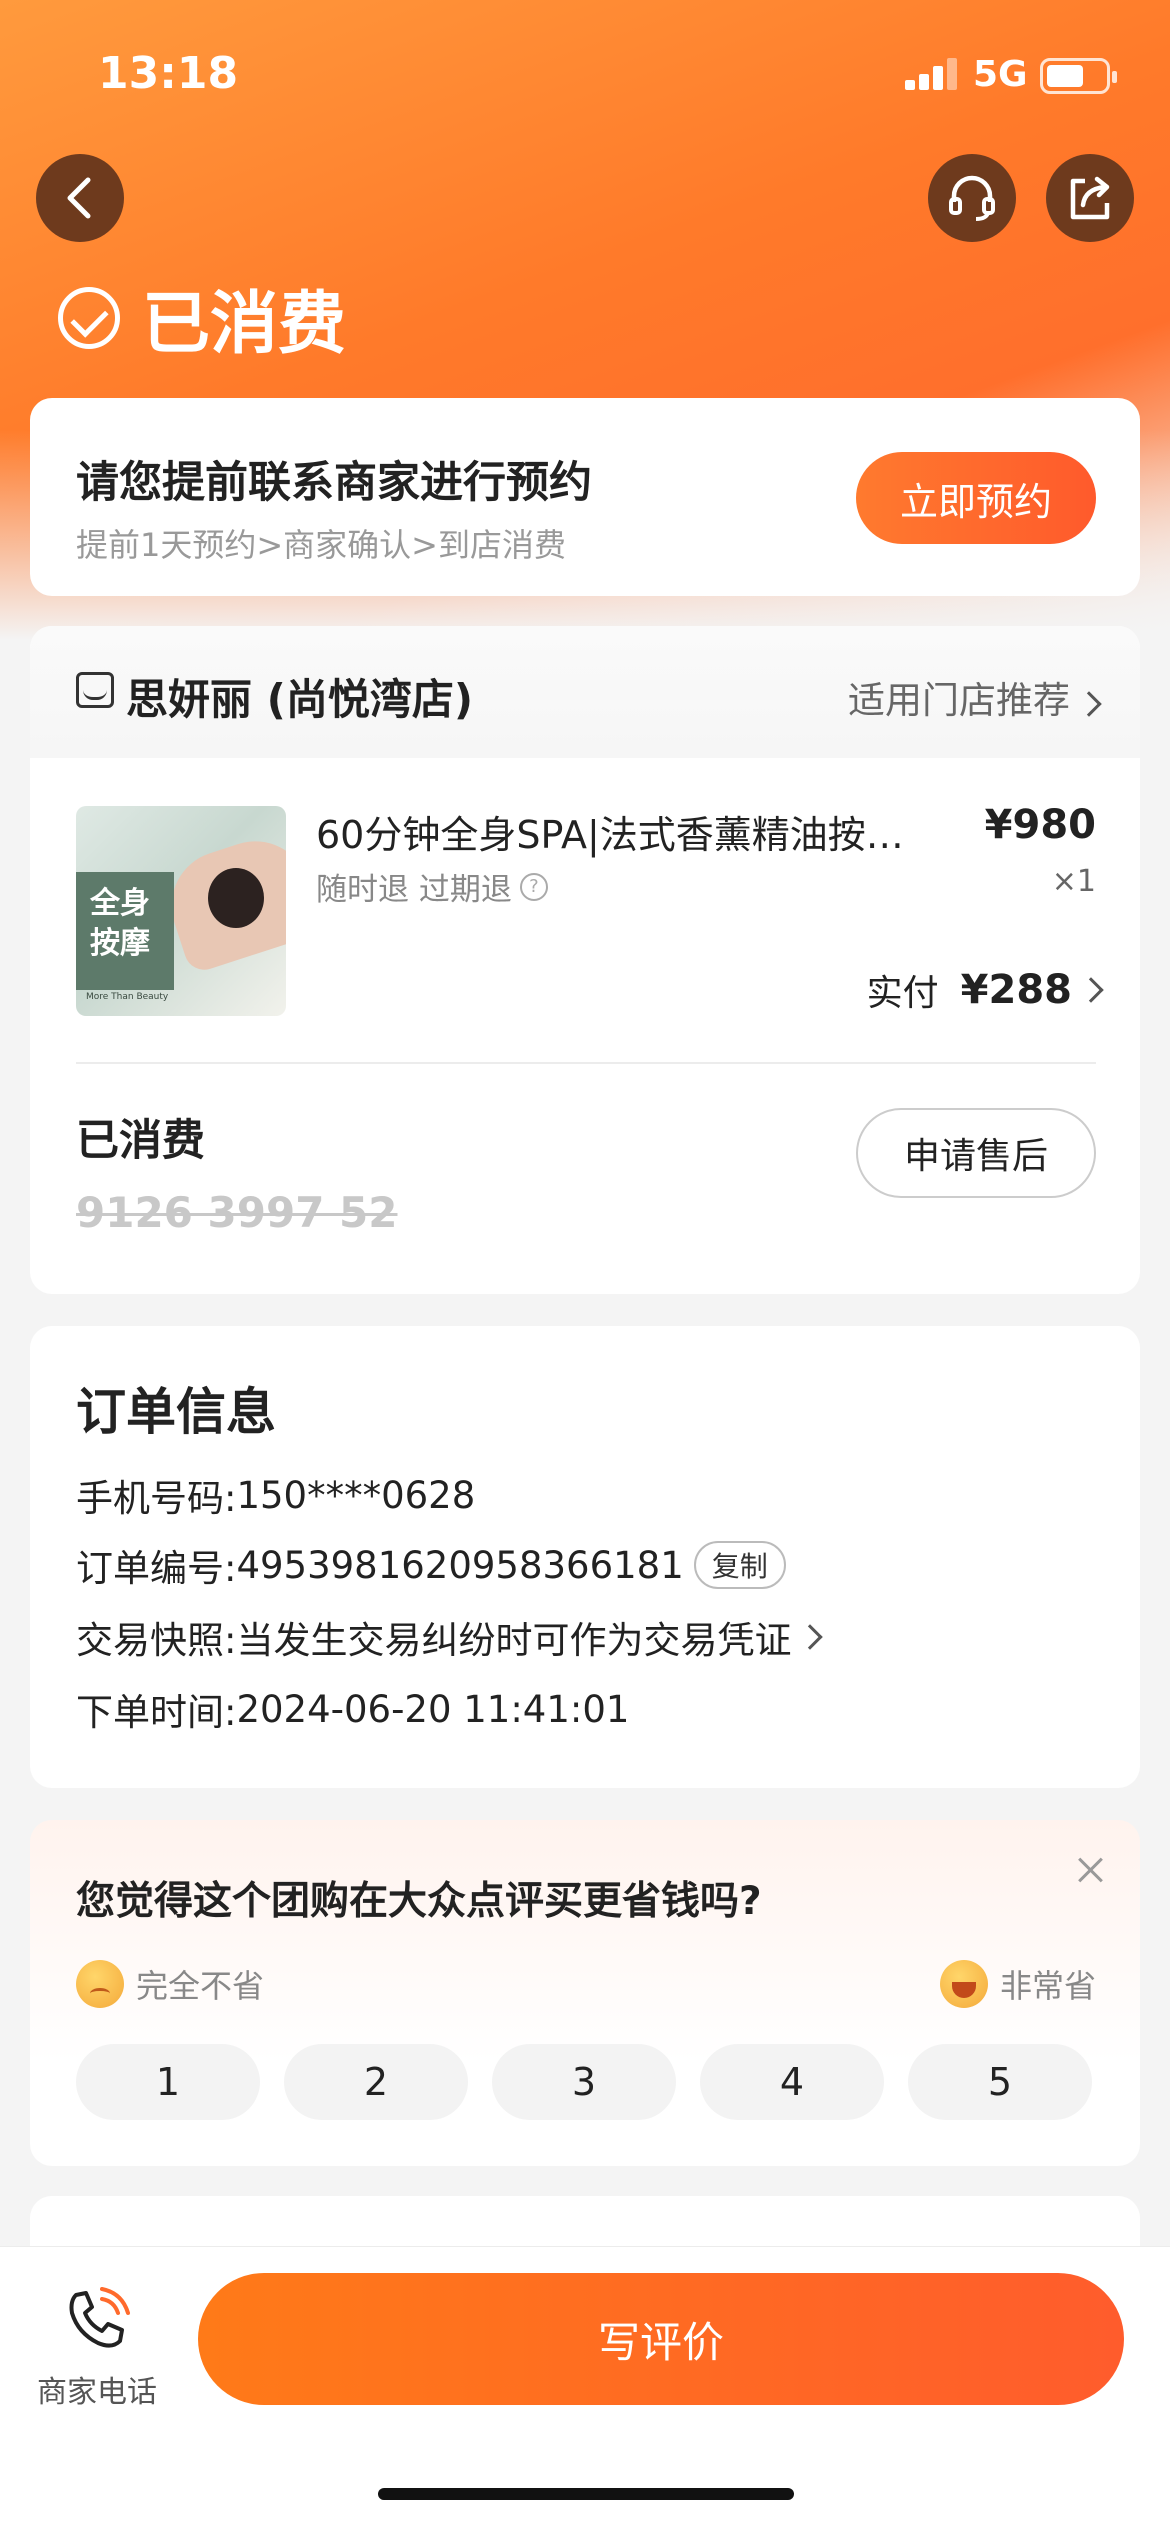 The image size is (1170, 2532). Describe the element at coordinates (176, 1412) in the screenshot. I see `order-info-heading: 订单信息` at that location.